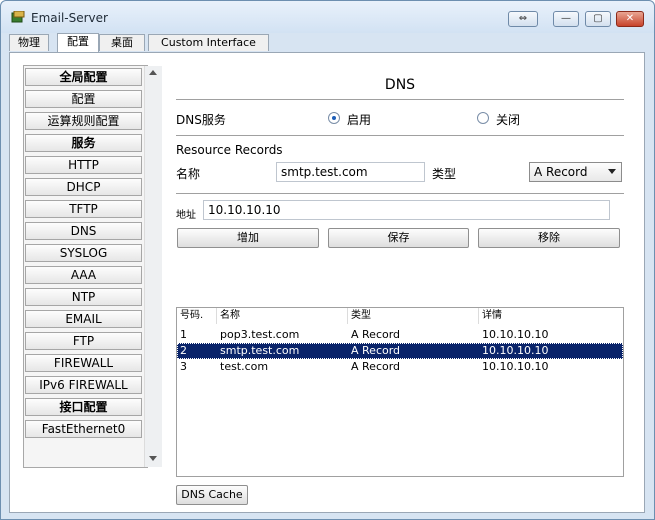 The image size is (655, 520). I want to click on table-row: 1 pop3.test.com A Record 10.10.10.10, so click(400, 335).